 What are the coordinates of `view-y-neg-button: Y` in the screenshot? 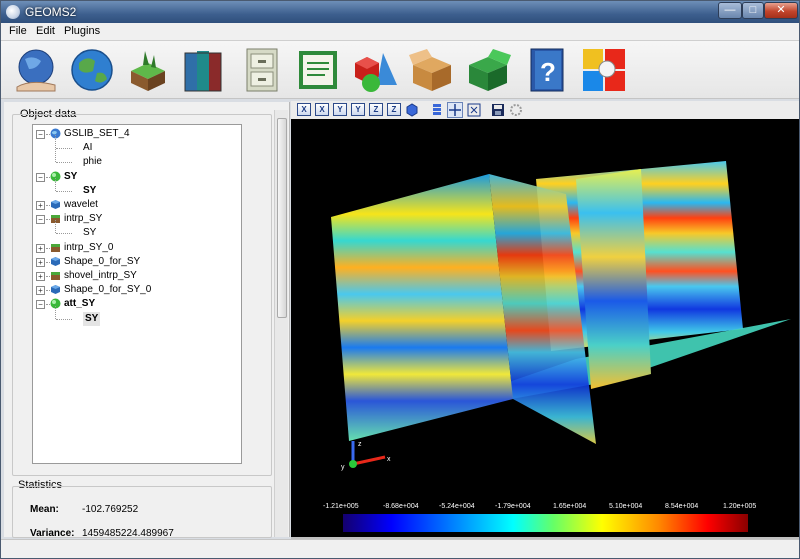 It's located at (340, 109).